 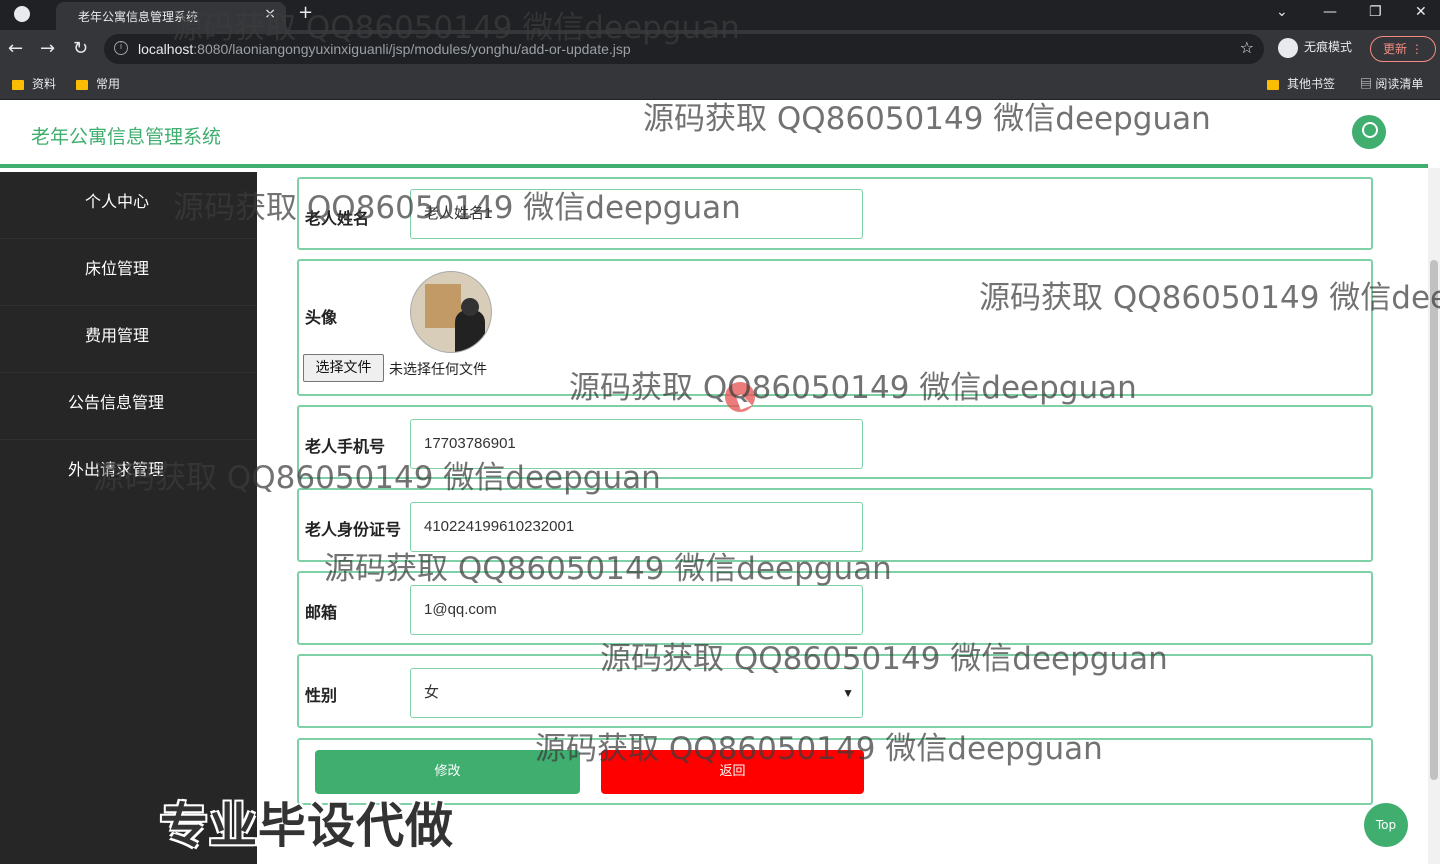 I want to click on bookmarks-bar: 资料 常用 其他书签 ▤ 阅读清单, so click(x=720, y=84).